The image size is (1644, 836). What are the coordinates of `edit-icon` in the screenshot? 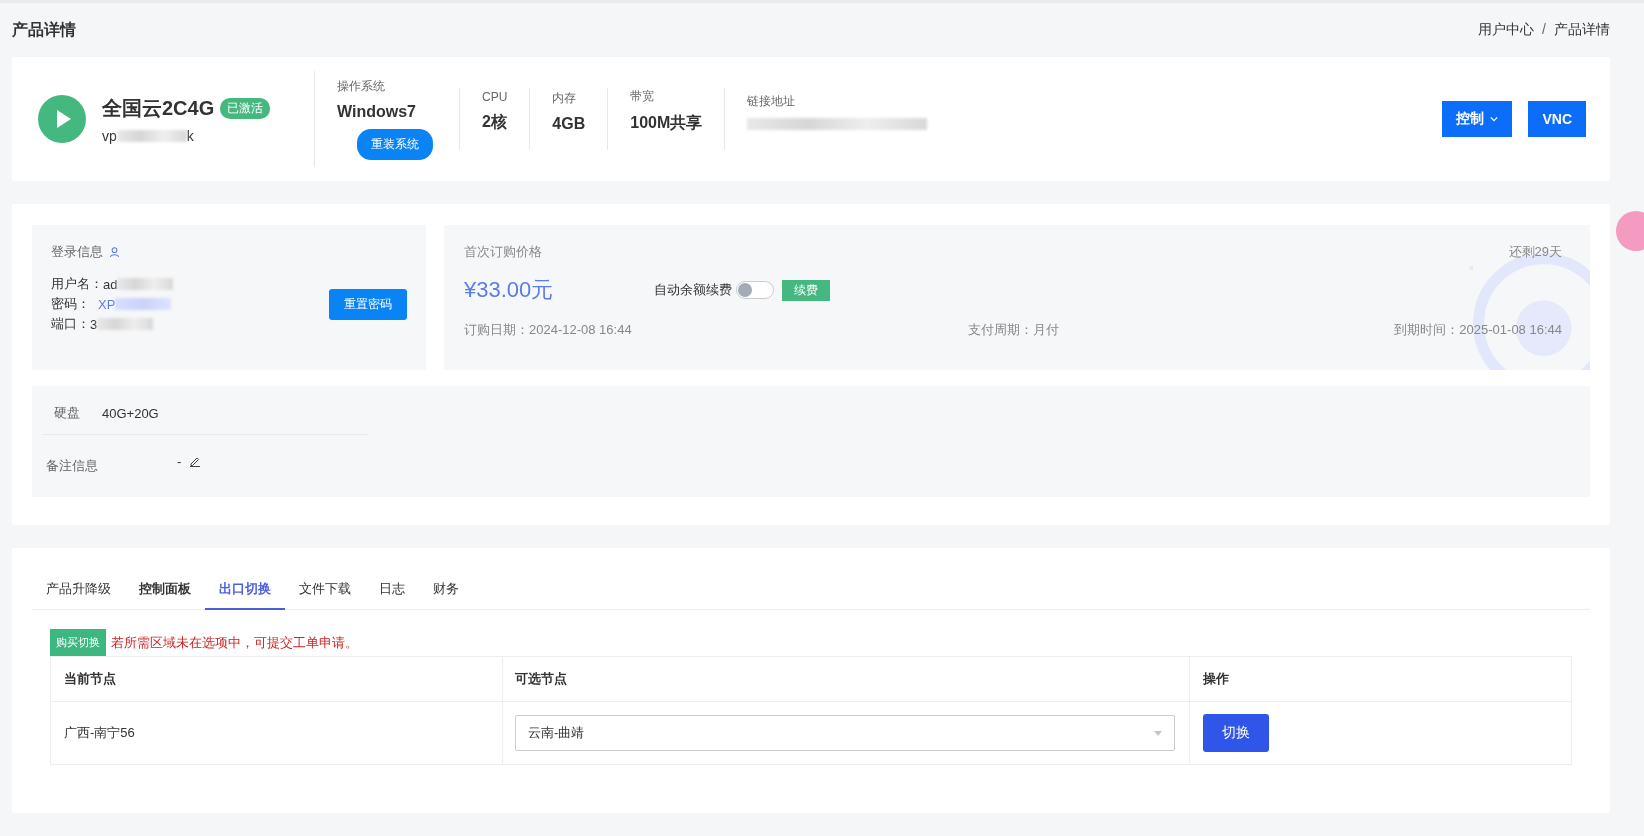 It's located at (195, 461).